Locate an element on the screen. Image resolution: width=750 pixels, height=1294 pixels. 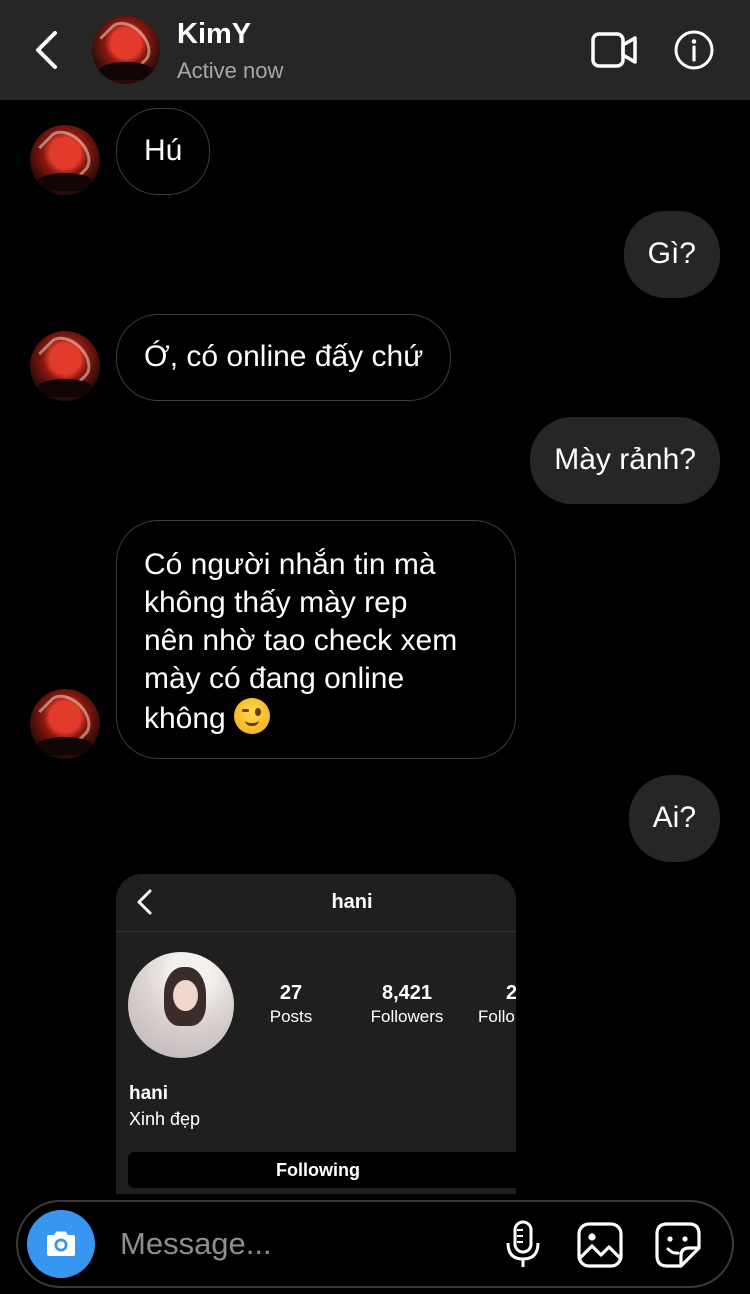
gallery-icon is located at coordinates (600, 1245).